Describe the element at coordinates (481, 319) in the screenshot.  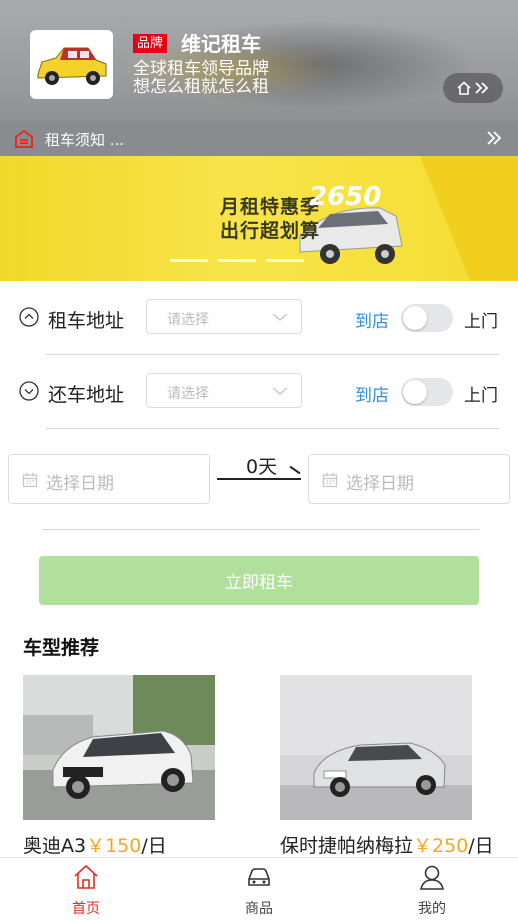
I see `pickup-door-option: 上门` at that location.